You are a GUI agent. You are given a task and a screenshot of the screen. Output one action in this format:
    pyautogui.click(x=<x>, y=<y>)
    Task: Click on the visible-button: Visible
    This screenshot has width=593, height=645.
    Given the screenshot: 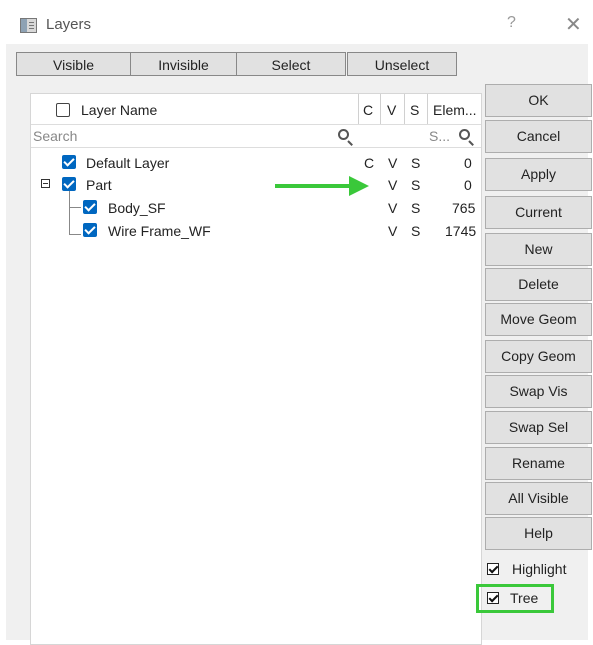 What is the action you would take?
    pyautogui.click(x=73, y=64)
    